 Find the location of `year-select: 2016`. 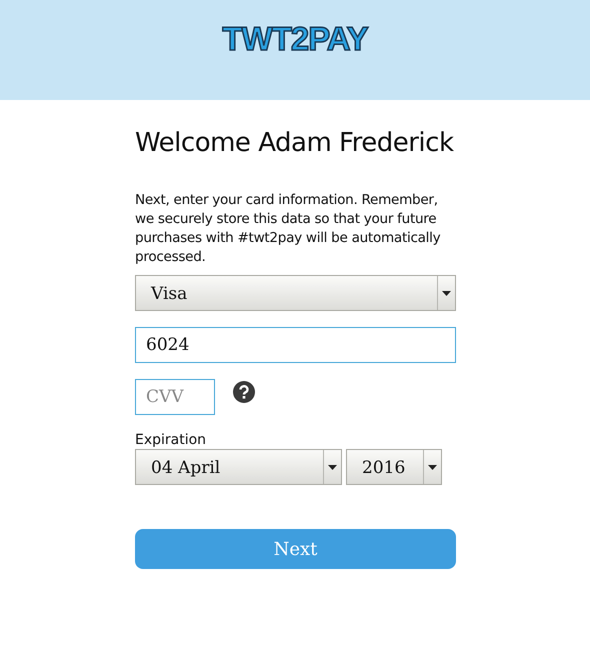

year-select: 2016 is located at coordinates (394, 467).